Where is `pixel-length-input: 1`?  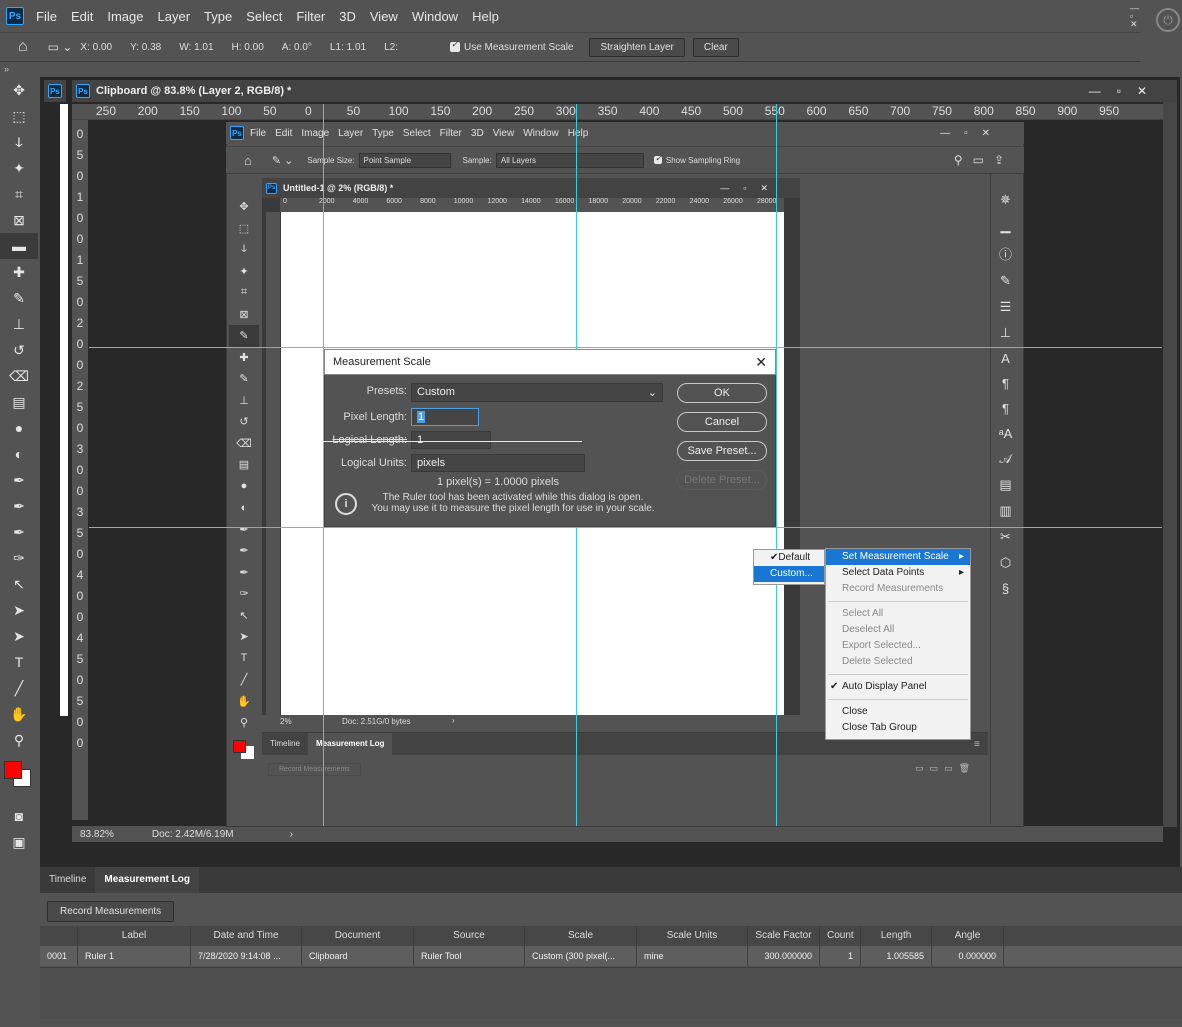
pixel-length-input: 1 is located at coordinates (445, 417).